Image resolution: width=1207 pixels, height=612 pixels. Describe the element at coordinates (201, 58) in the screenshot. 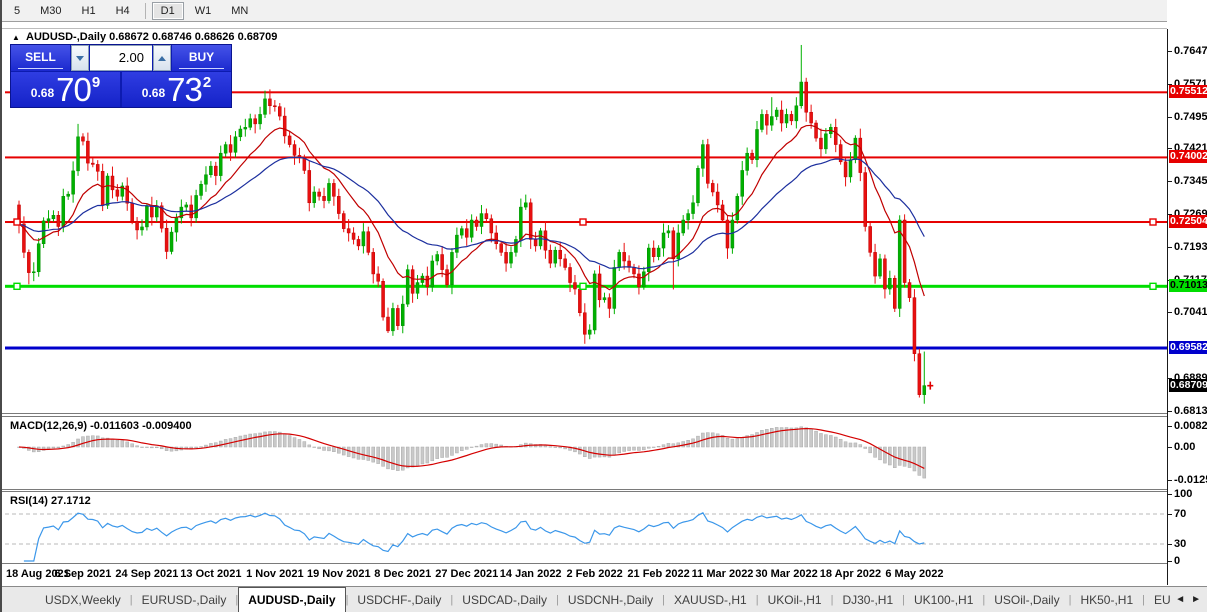

I see `buy-button: BUY` at that location.